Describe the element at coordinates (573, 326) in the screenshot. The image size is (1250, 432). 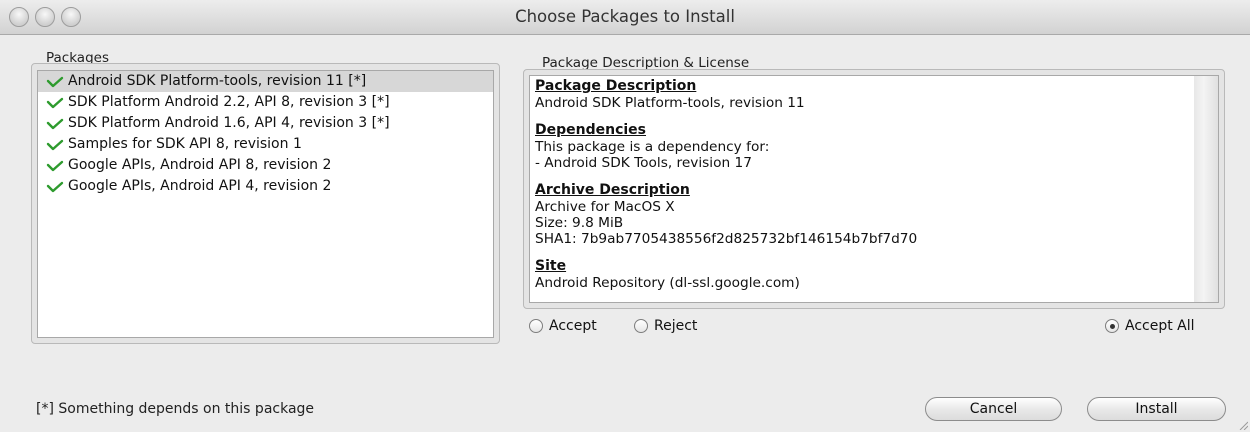
I see `accept-radio-label: Accept` at that location.